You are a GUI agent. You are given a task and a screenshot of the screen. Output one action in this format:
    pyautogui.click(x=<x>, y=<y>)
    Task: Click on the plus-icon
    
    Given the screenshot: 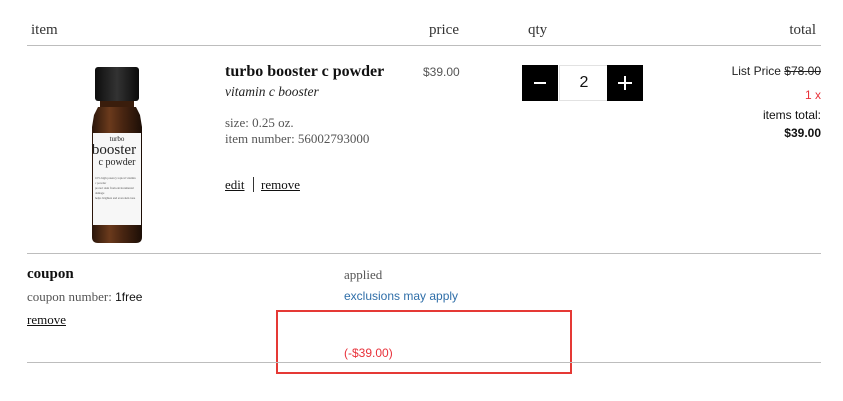 What is the action you would take?
    pyautogui.click(x=625, y=83)
    